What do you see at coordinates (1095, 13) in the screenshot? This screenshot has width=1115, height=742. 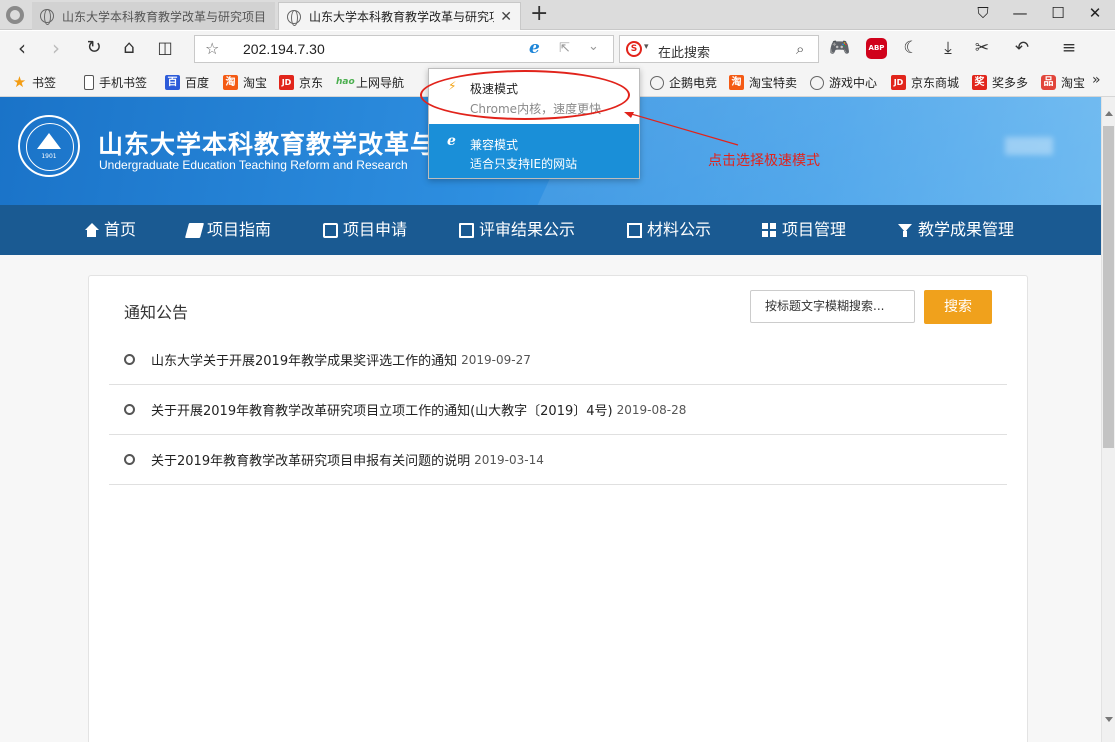 I see `close-window-button: ✕` at bounding box center [1095, 13].